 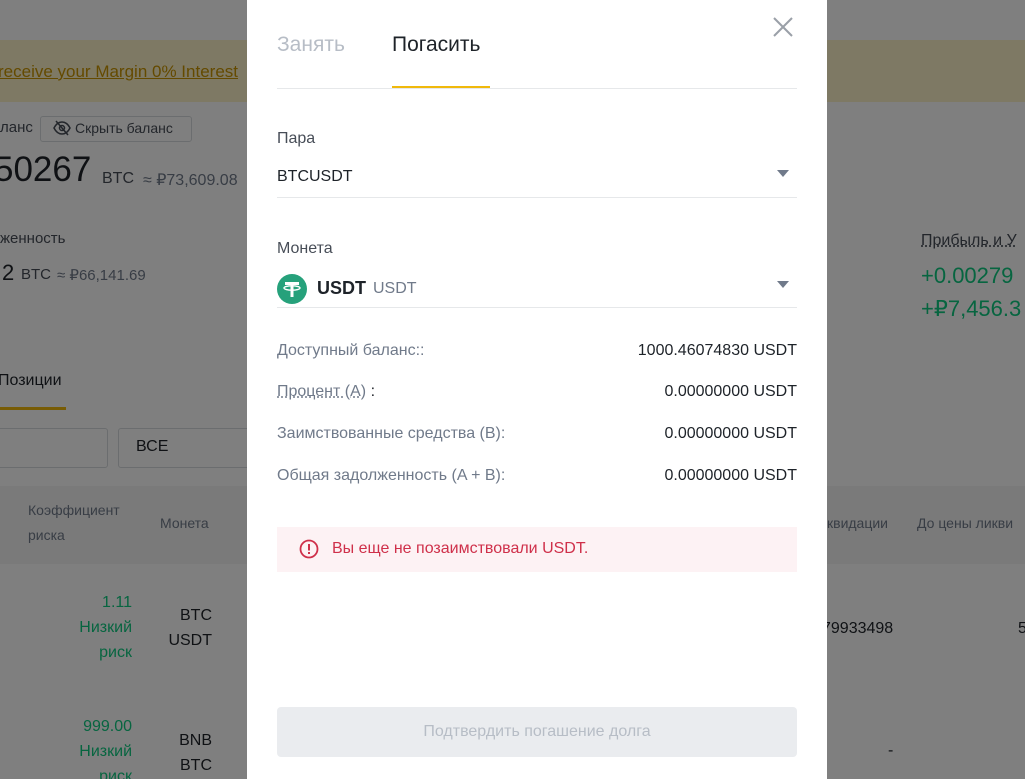 I want to click on total-debt-value: 0.00000000 USDT, so click(x=730, y=475).